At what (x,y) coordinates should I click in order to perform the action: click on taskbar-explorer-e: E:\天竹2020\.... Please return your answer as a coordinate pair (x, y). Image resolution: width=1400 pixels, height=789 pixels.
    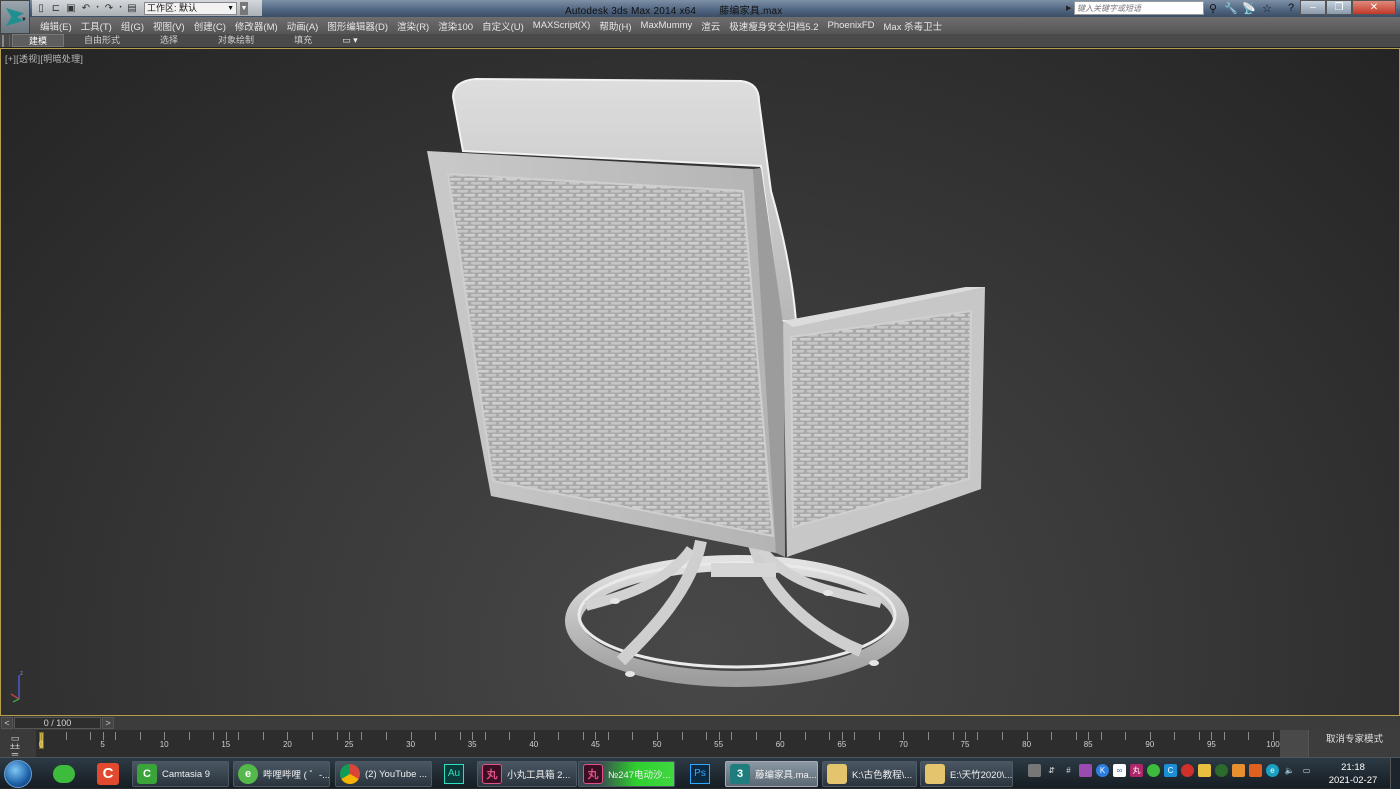
    Looking at the image, I should click on (966, 774).